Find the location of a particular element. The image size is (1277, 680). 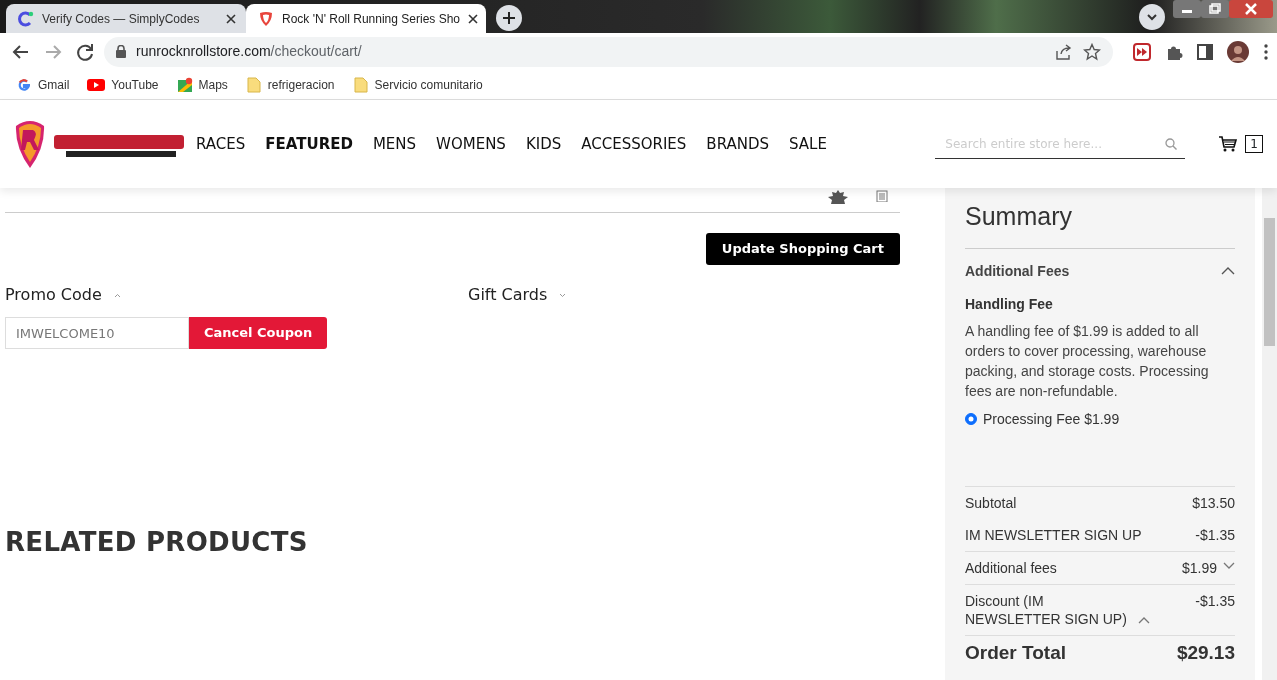

section-toggle: Additional Fees is located at coordinates (1017, 271).